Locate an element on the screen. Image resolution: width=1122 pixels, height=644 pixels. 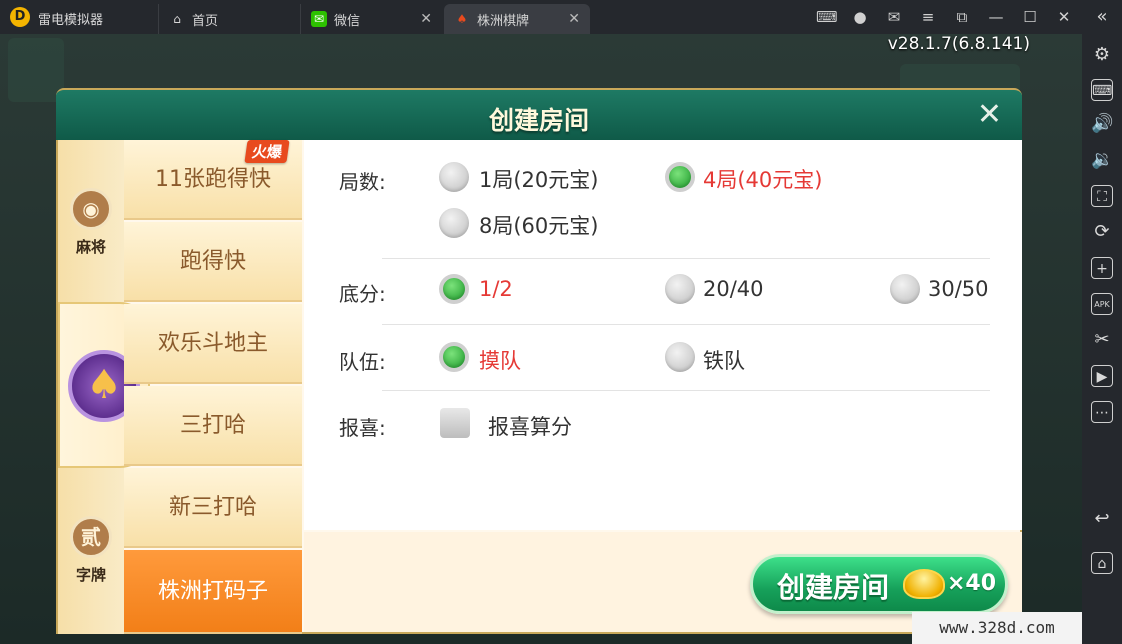
scissors-icon: ✂ is located at coordinates (1102, 340).